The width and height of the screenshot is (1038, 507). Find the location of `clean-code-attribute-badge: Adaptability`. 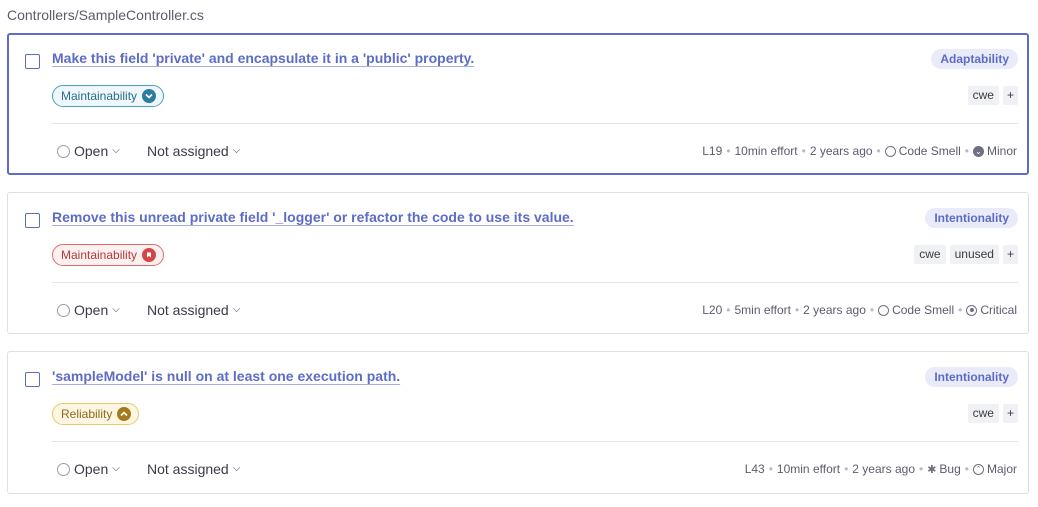

clean-code-attribute-badge: Adaptability is located at coordinates (974, 59).